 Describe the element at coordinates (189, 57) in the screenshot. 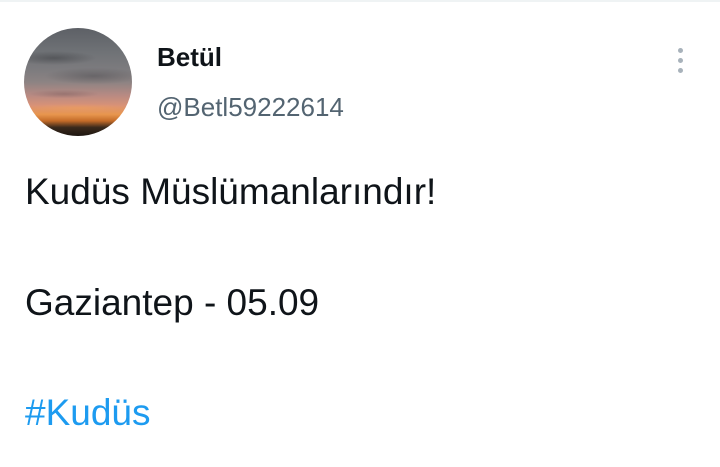

I see `author-display-name: Betül` at that location.